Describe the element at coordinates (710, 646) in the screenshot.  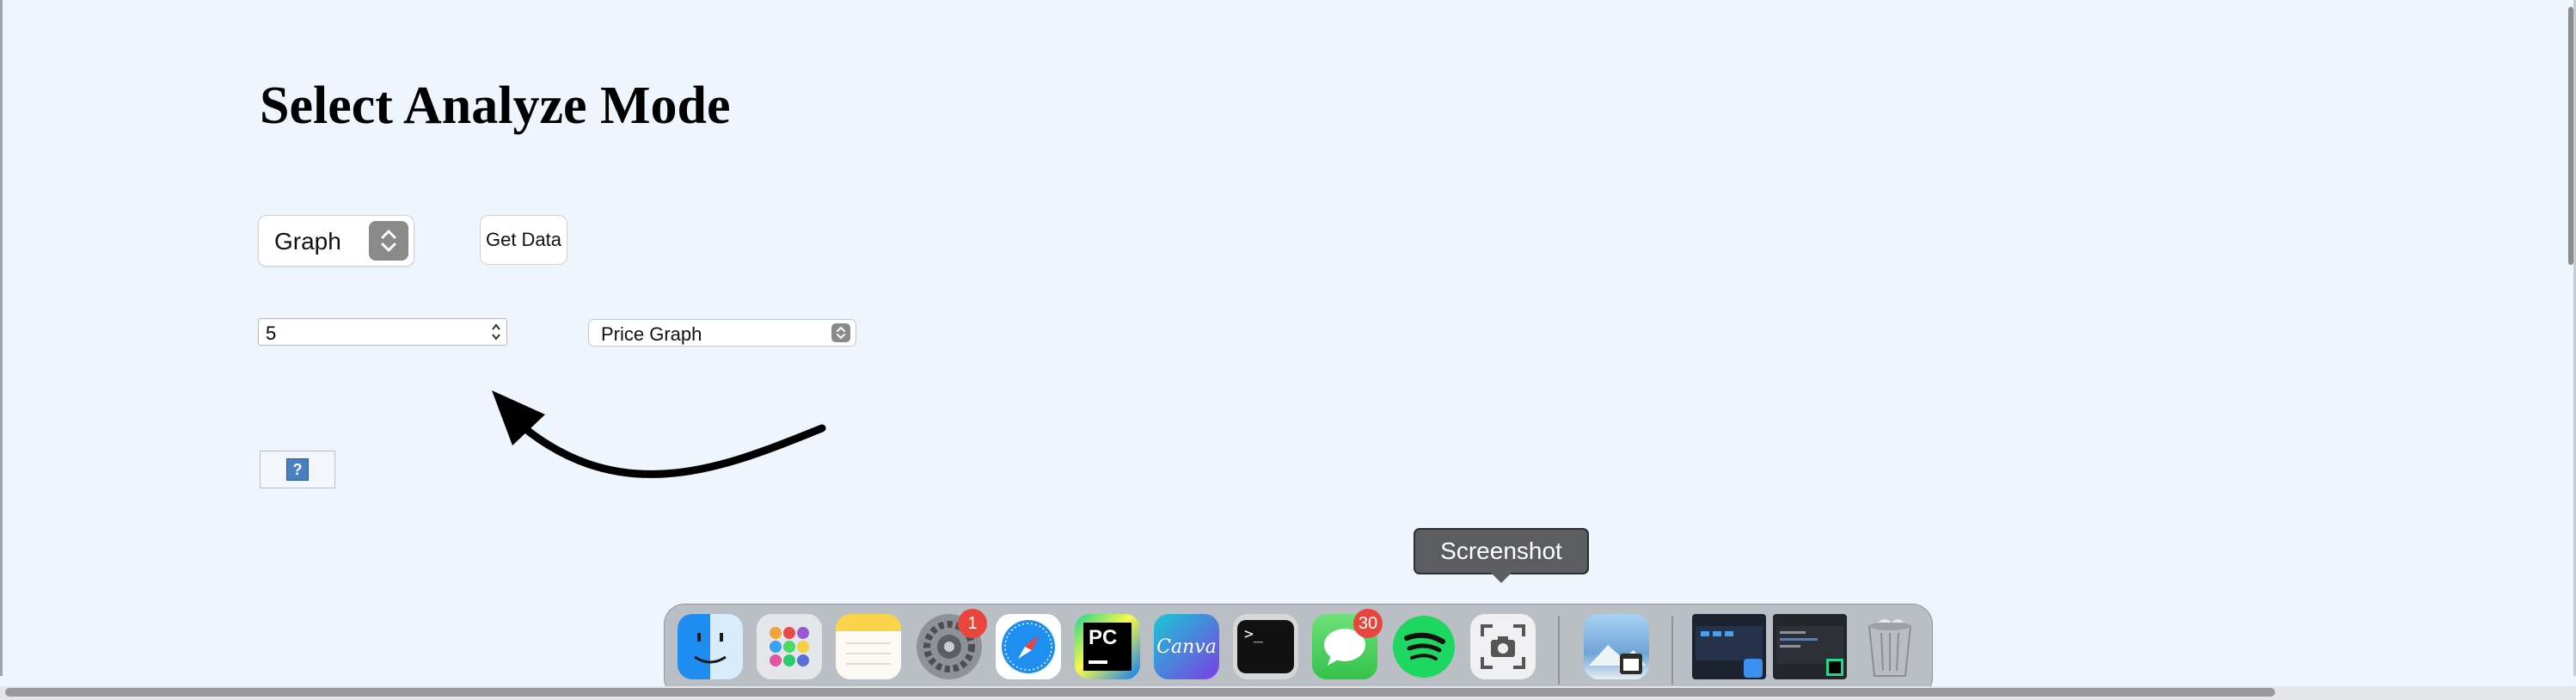
I see `finder-icon` at that location.